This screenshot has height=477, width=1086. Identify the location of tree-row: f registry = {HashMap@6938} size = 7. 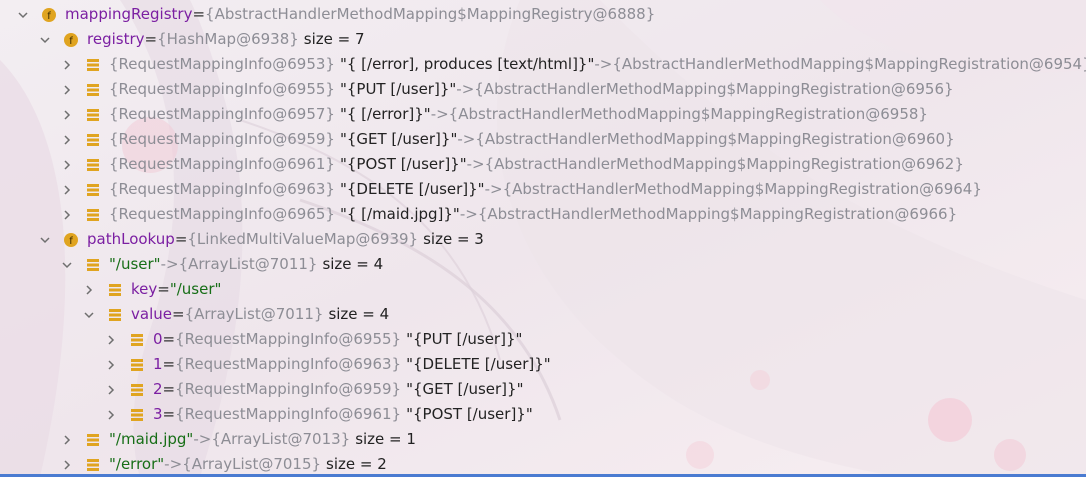
(182, 39).